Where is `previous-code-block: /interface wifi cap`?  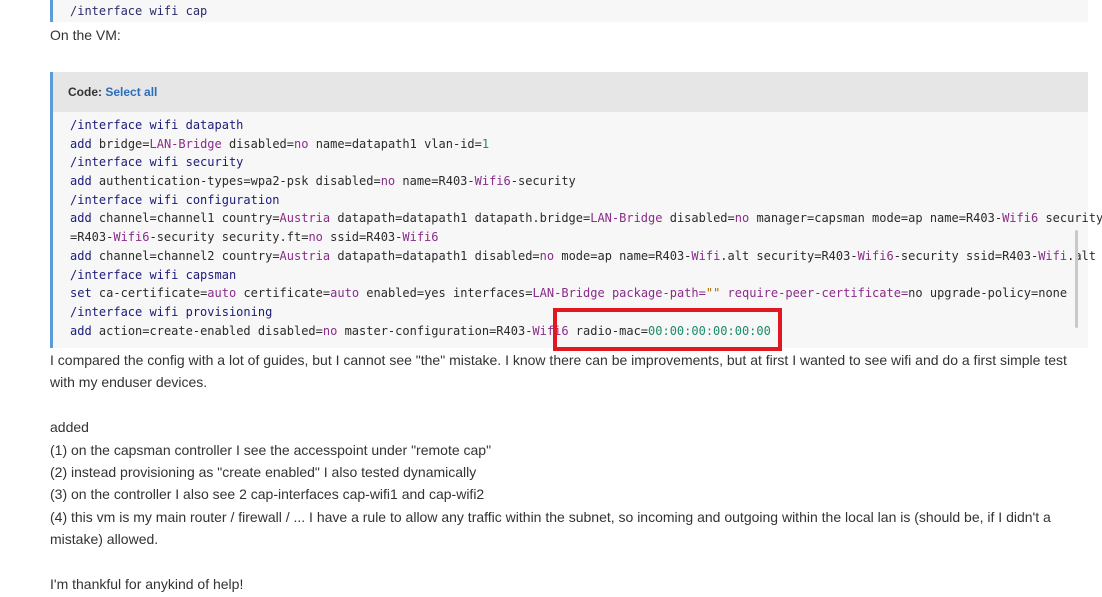 previous-code-block: /interface wifi cap is located at coordinates (569, 11).